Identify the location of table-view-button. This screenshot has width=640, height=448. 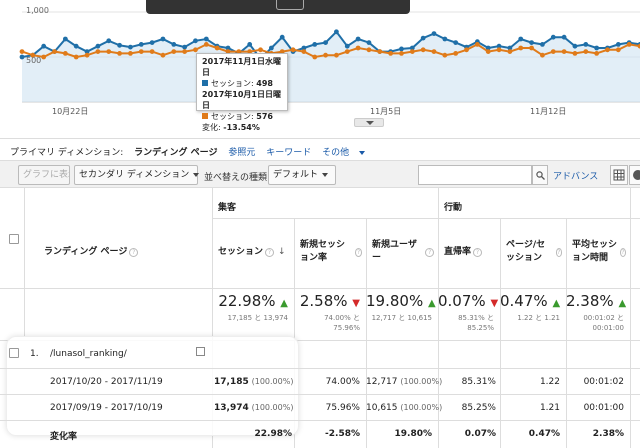
(619, 175).